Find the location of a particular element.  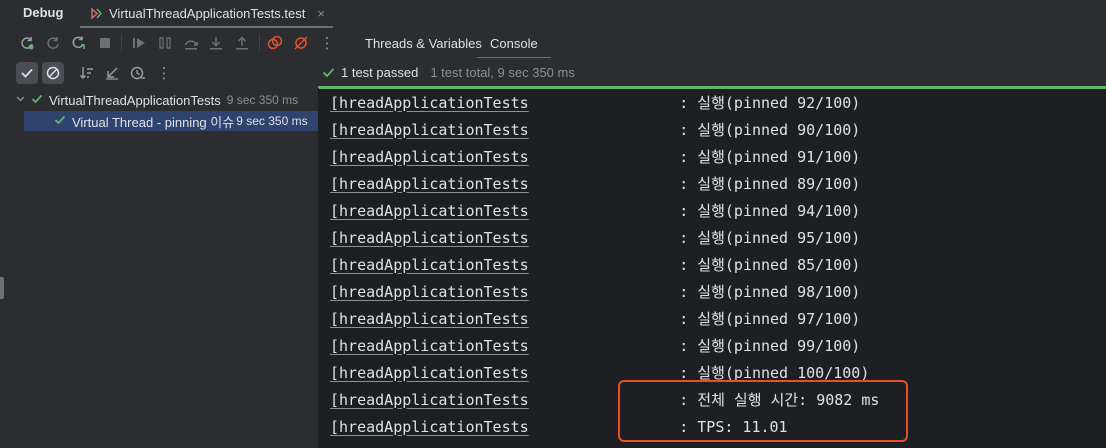

stop-icon is located at coordinates (105, 43).